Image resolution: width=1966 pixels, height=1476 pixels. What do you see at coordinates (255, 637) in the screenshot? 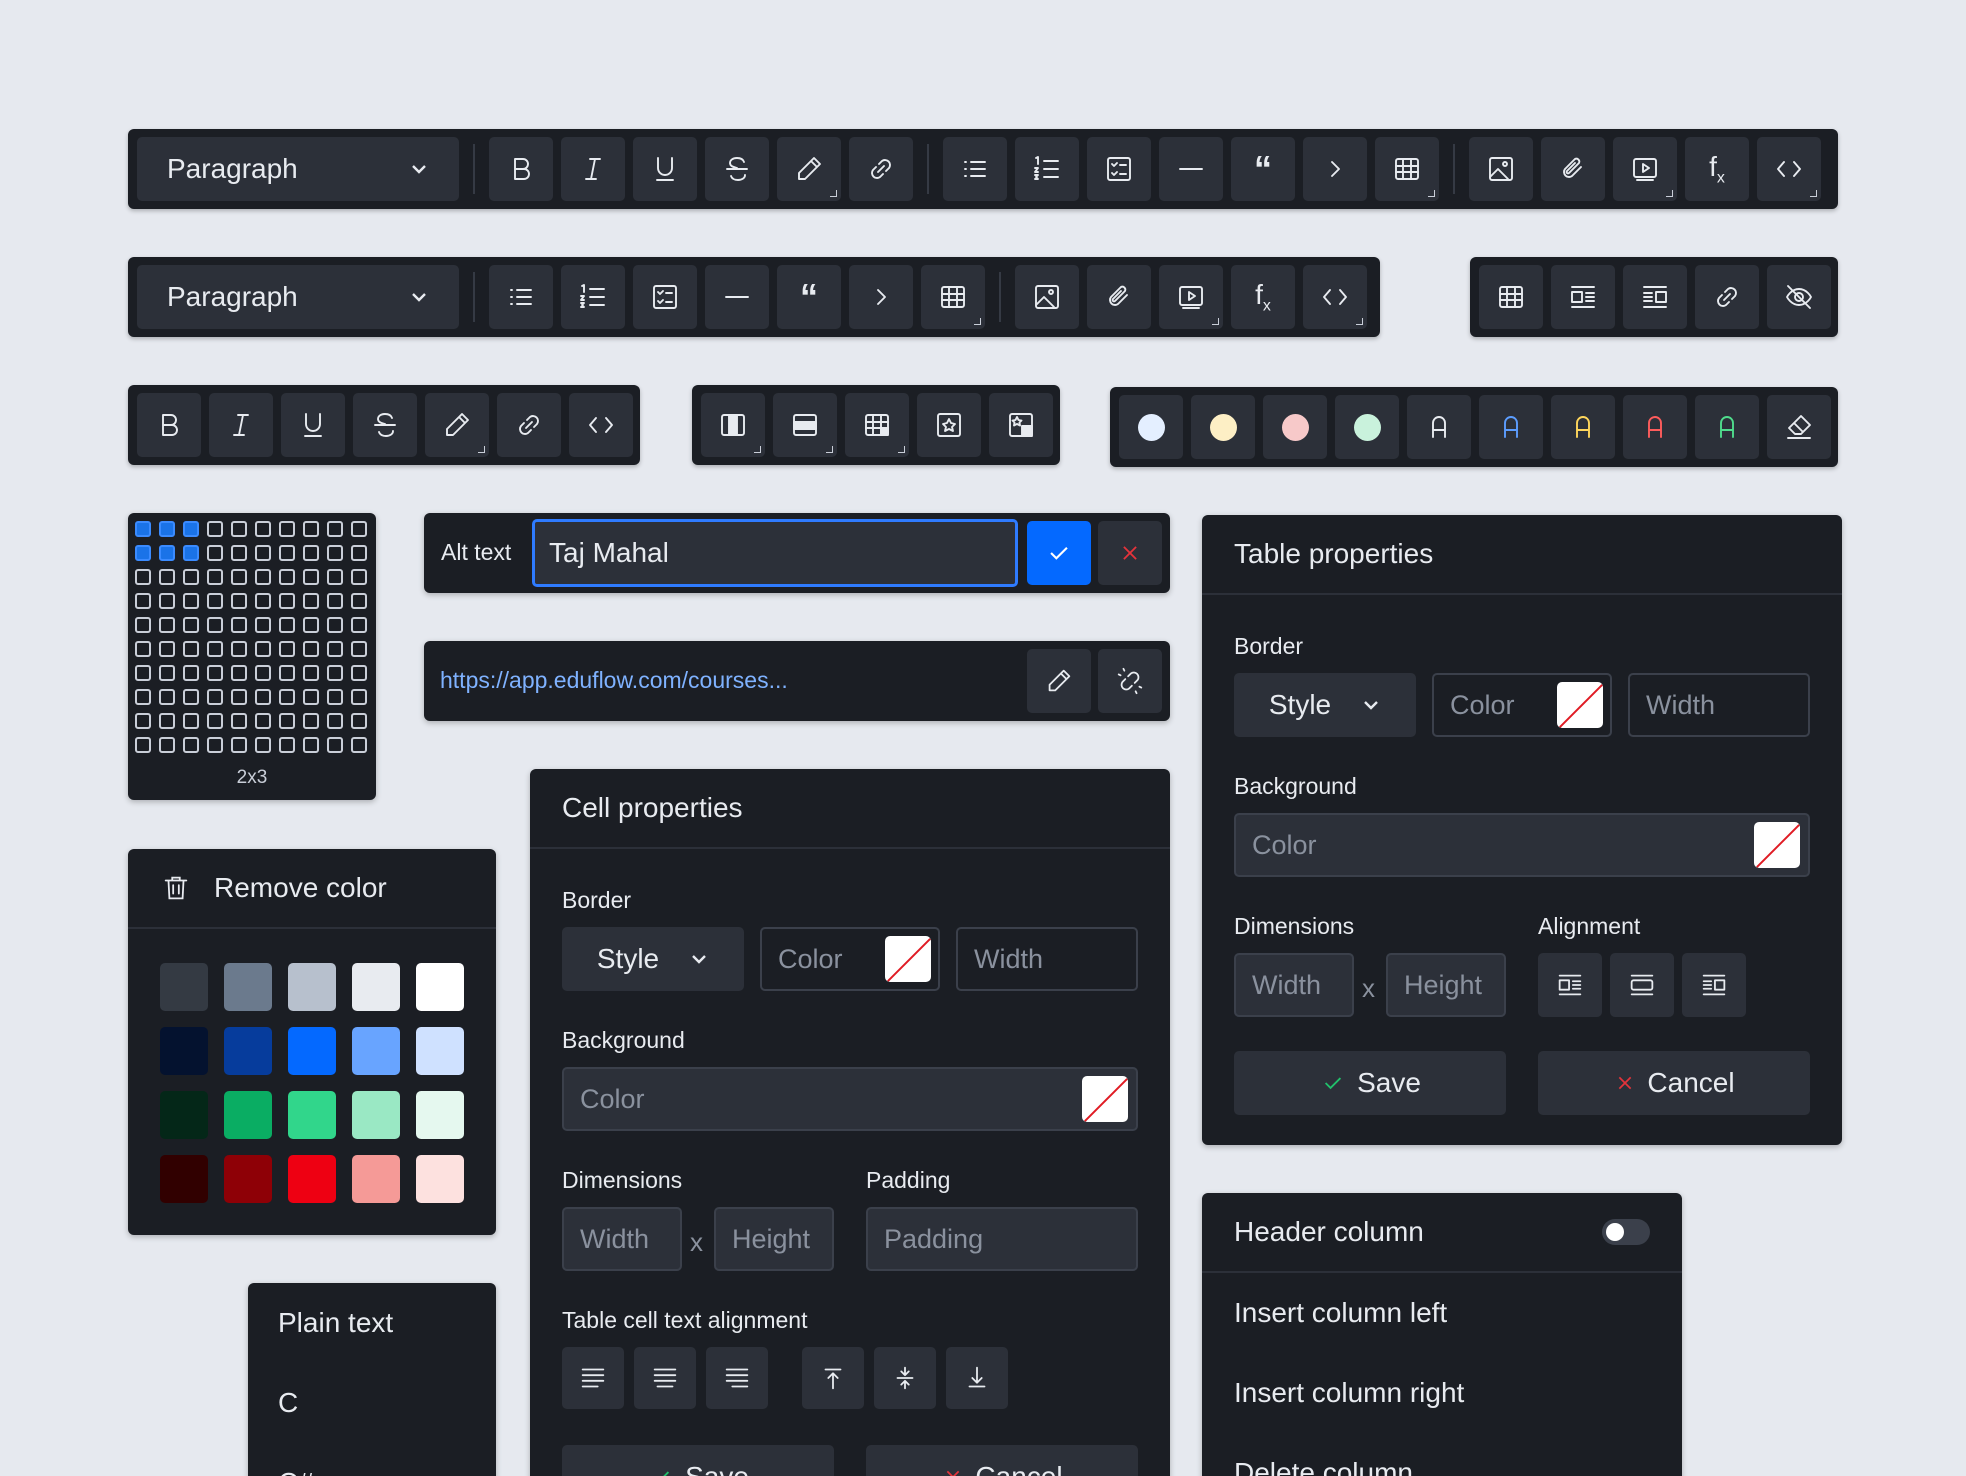
I see `table-size-grid` at bounding box center [255, 637].